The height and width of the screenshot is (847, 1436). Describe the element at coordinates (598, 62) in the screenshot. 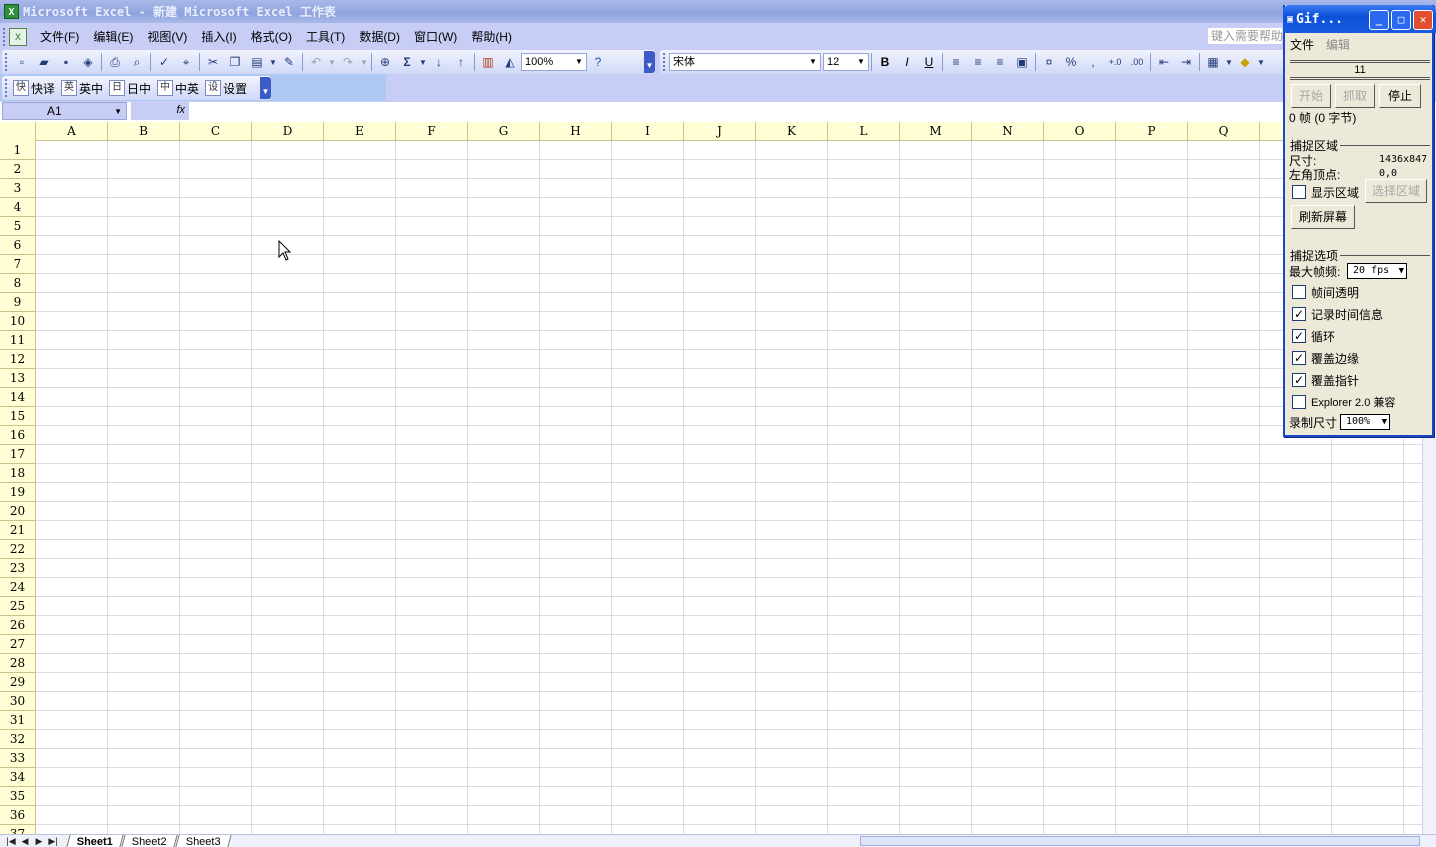

I see `help-icon: ?` at that location.